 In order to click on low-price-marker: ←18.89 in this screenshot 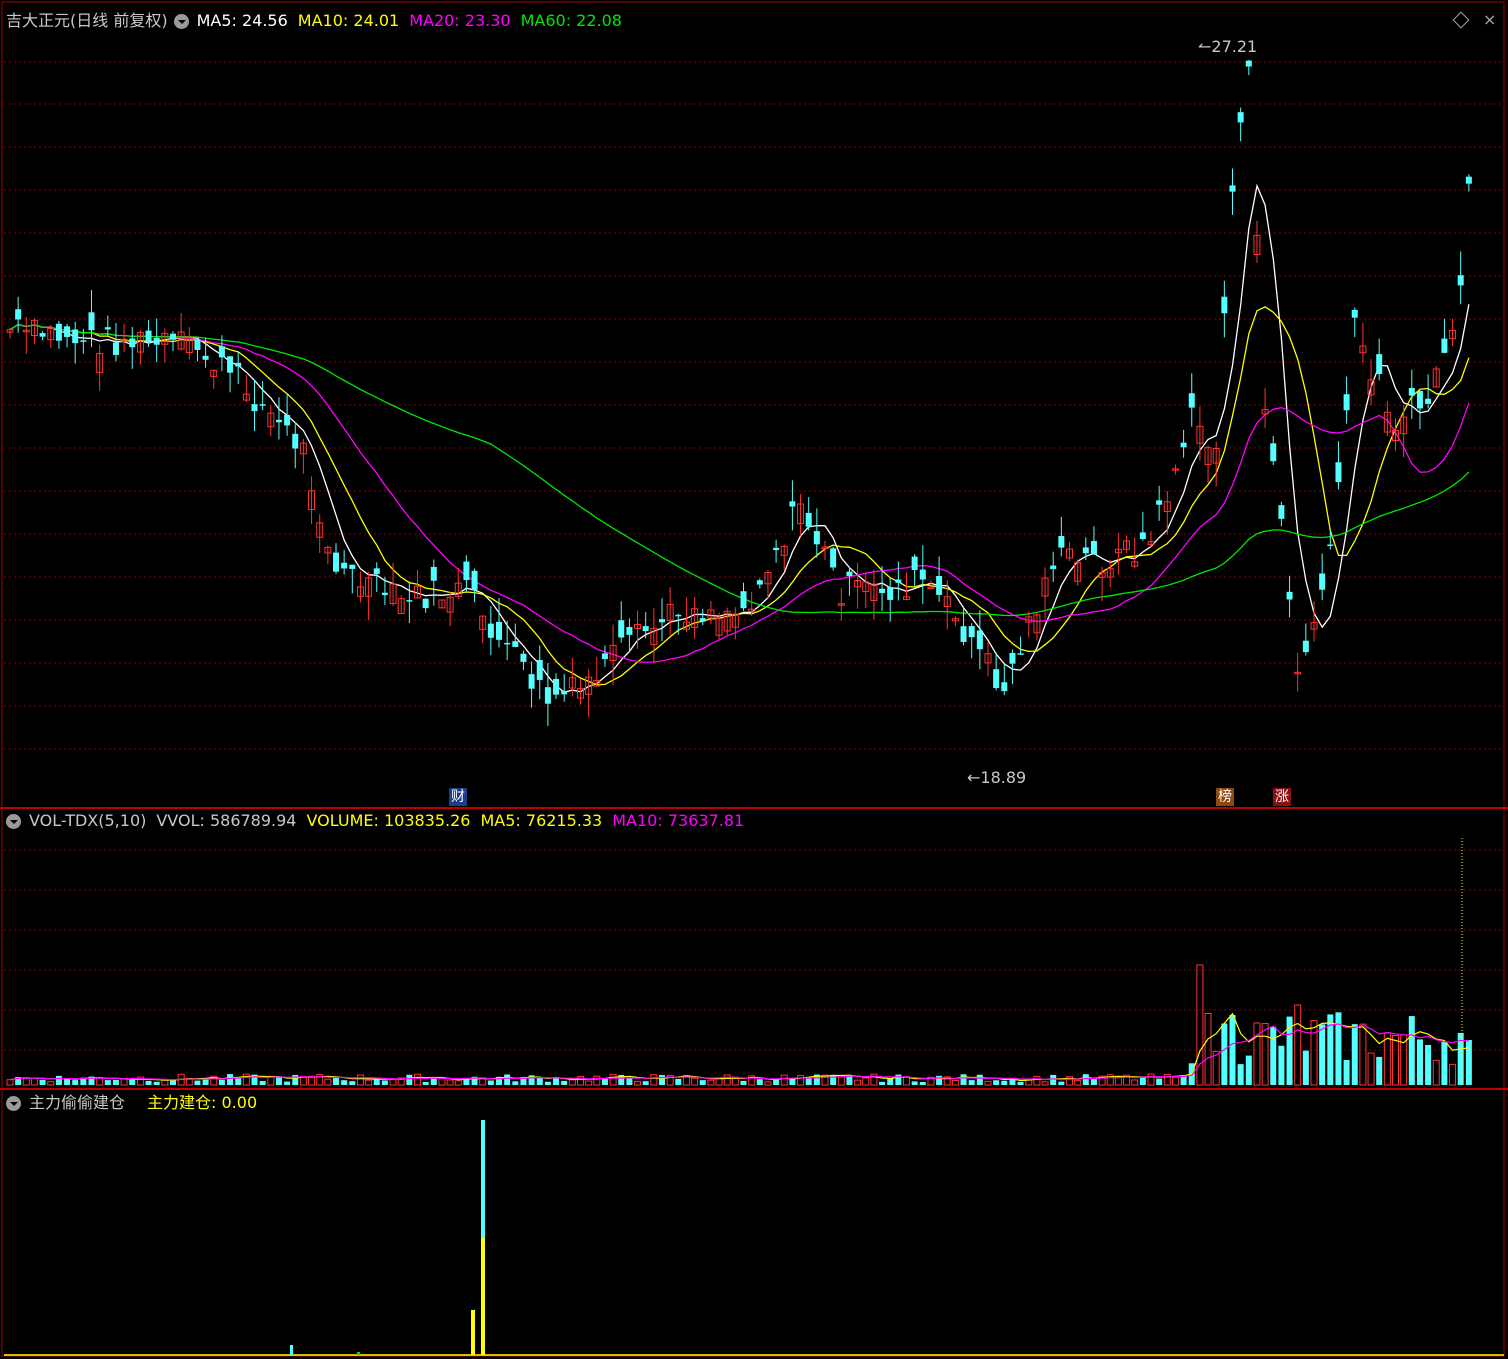, I will do `click(997, 777)`.